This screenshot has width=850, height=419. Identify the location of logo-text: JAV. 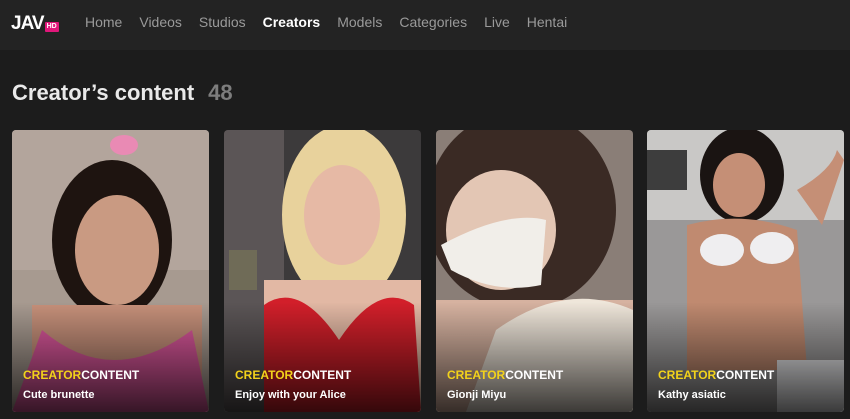
(28, 23).